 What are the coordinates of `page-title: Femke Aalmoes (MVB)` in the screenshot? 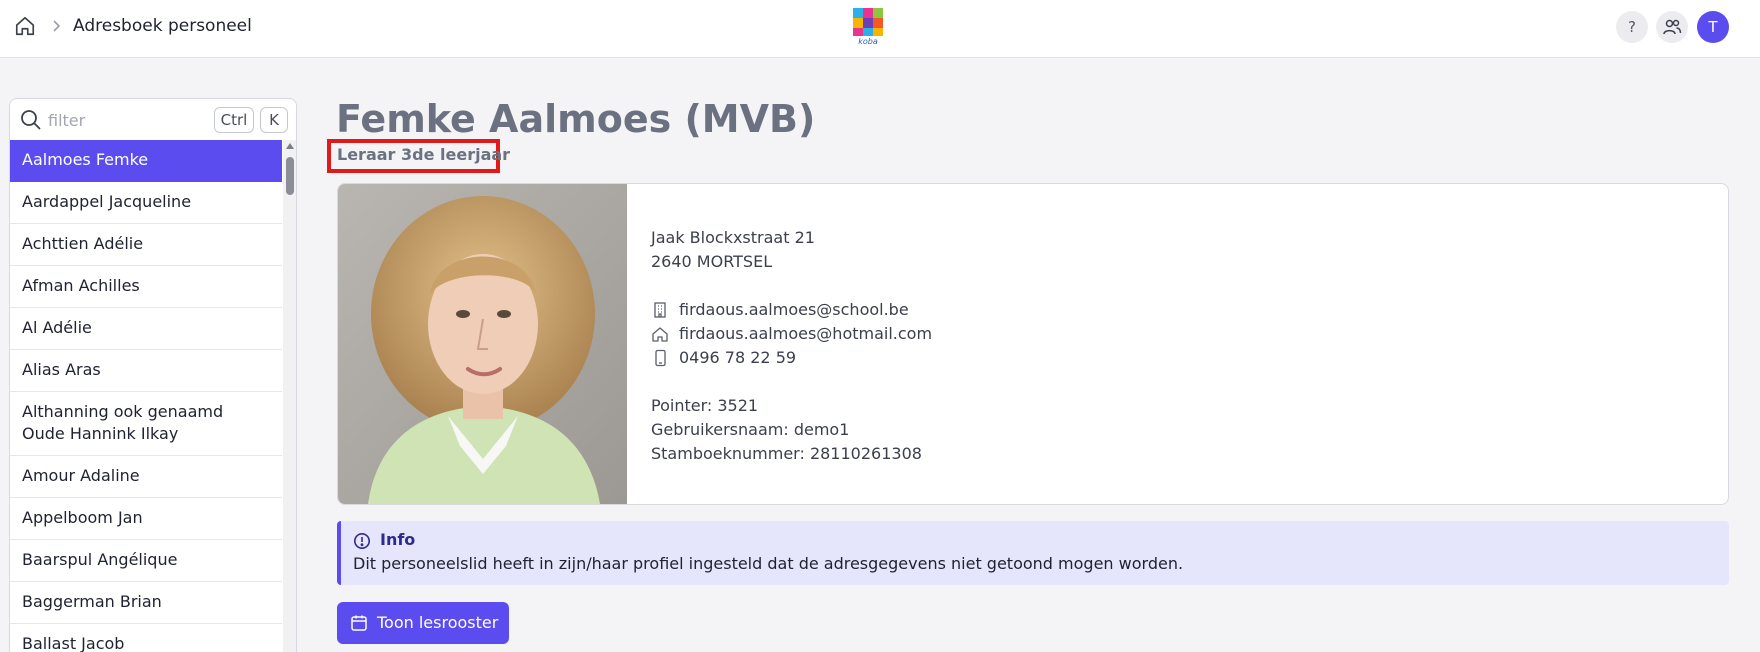 It's located at (576, 119).